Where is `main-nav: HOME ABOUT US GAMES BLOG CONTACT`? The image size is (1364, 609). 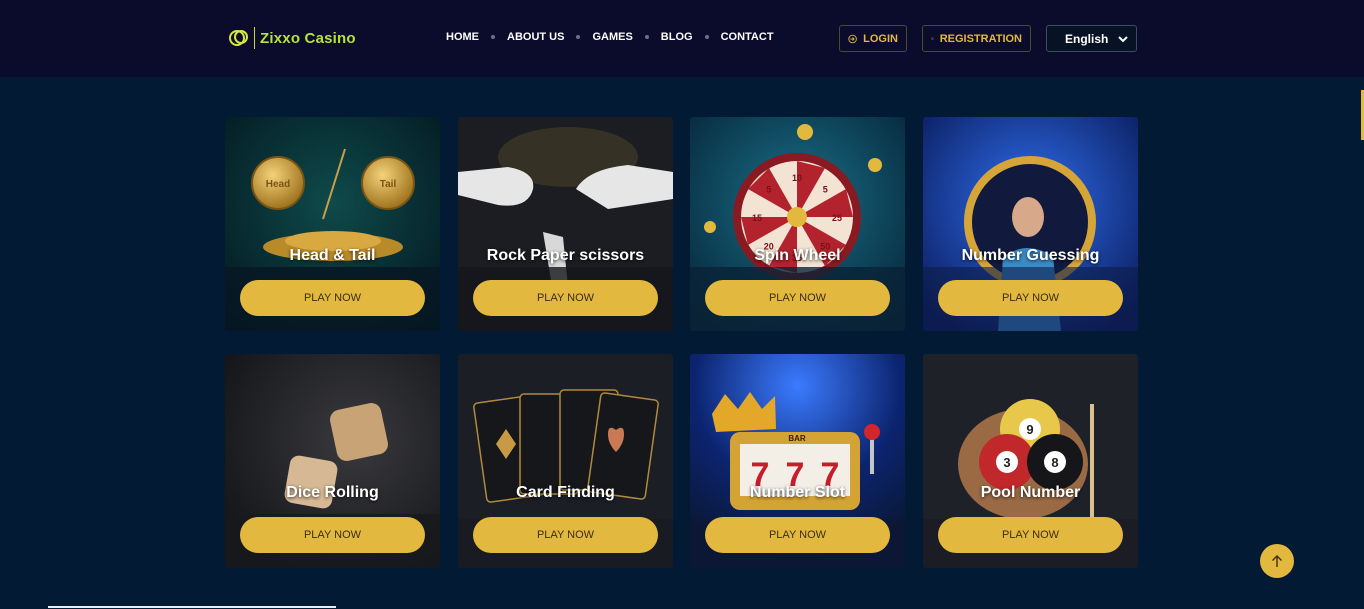
main-nav: HOME ABOUT US GAMES BLOG CONTACT is located at coordinates (610, 37).